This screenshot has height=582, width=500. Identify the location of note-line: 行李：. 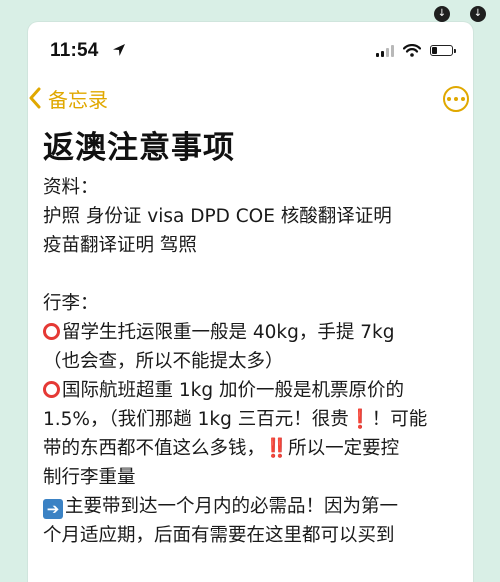
(71, 303).